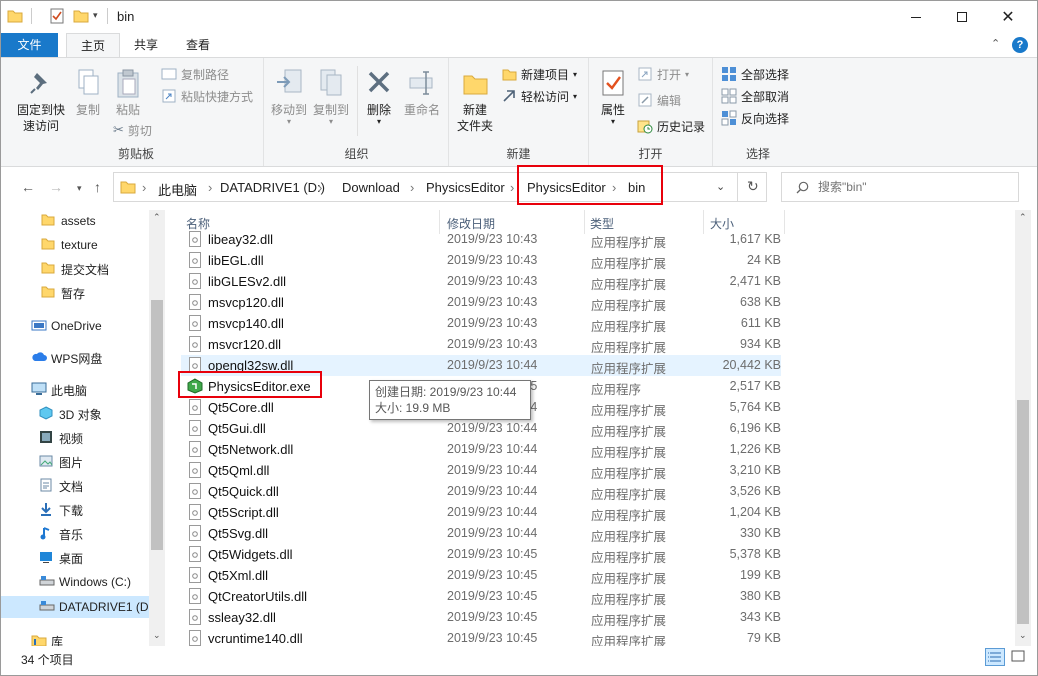  What do you see at coordinates (41, 102) in the screenshot?
I see `pin-quick-access-button: 固定到快 速访问` at bounding box center [41, 102].